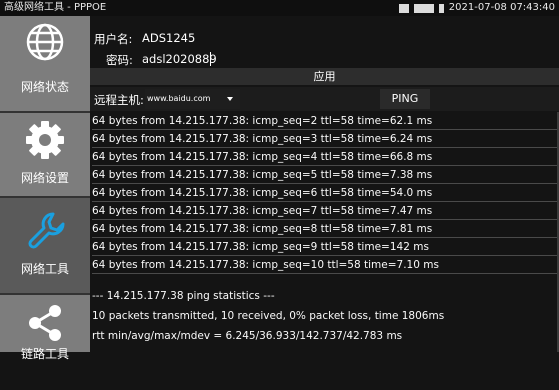 Image resolution: width=559 pixels, height=390 pixels. What do you see at coordinates (45, 63) in the screenshot?
I see `sidebar-item-network-status: 网络状态` at bounding box center [45, 63].